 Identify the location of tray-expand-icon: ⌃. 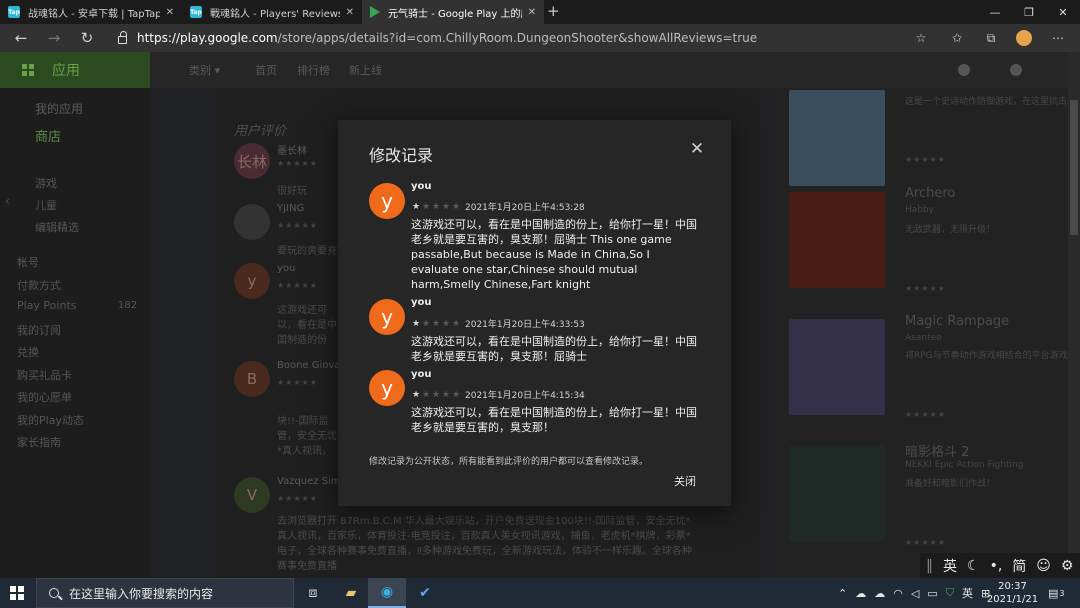
(842, 593).